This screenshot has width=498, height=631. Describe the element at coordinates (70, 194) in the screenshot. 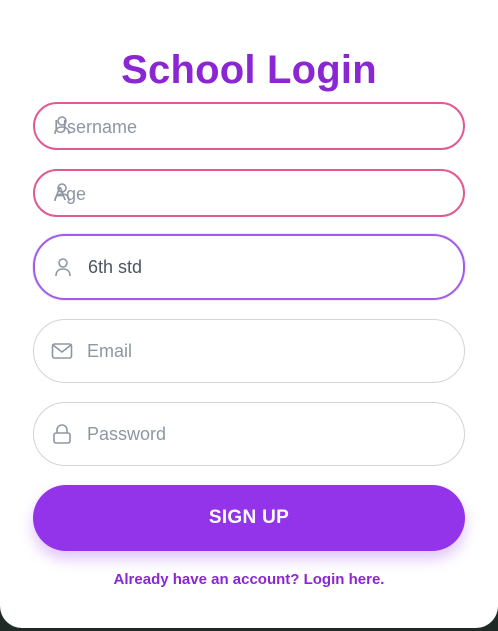

I see `age-placeholder: Age` at that location.